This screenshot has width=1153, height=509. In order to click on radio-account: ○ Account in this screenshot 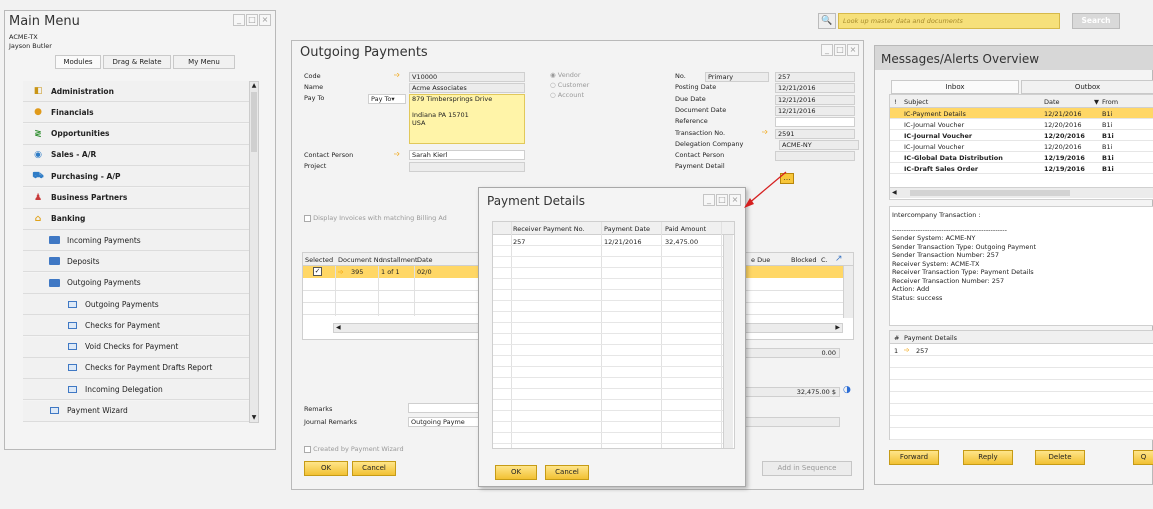, I will do `click(567, 95)`.